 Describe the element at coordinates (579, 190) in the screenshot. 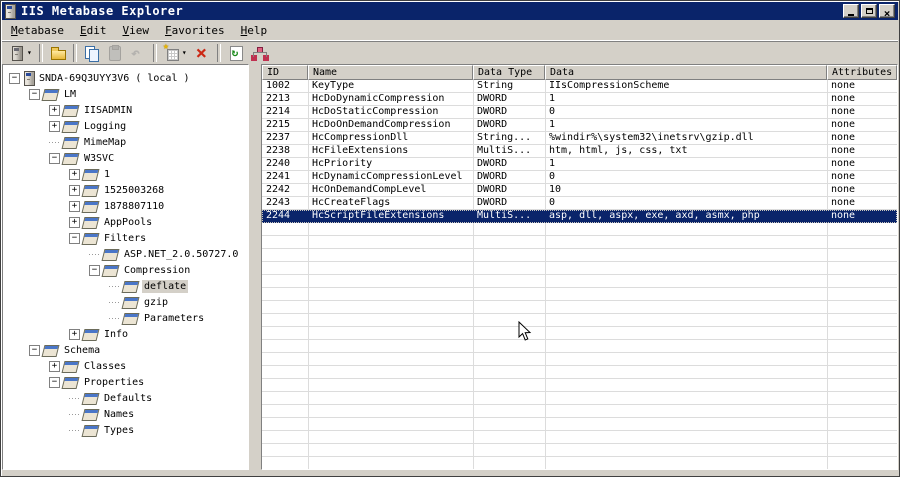

I see `table-row: 2242 HcOnDemandCompLevel DWORD 10 none` at that location.